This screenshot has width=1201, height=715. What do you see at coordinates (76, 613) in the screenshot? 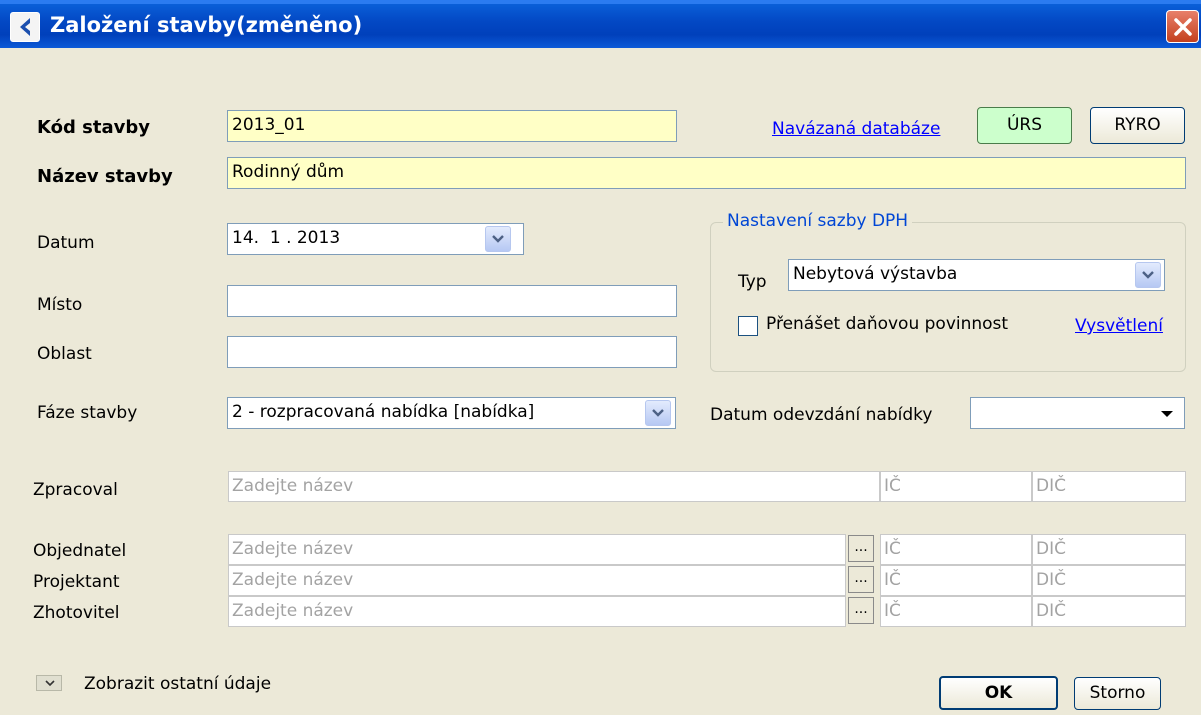
I see `zhotovitel-label: Zhotovitel` at bounding box center [76, 613].